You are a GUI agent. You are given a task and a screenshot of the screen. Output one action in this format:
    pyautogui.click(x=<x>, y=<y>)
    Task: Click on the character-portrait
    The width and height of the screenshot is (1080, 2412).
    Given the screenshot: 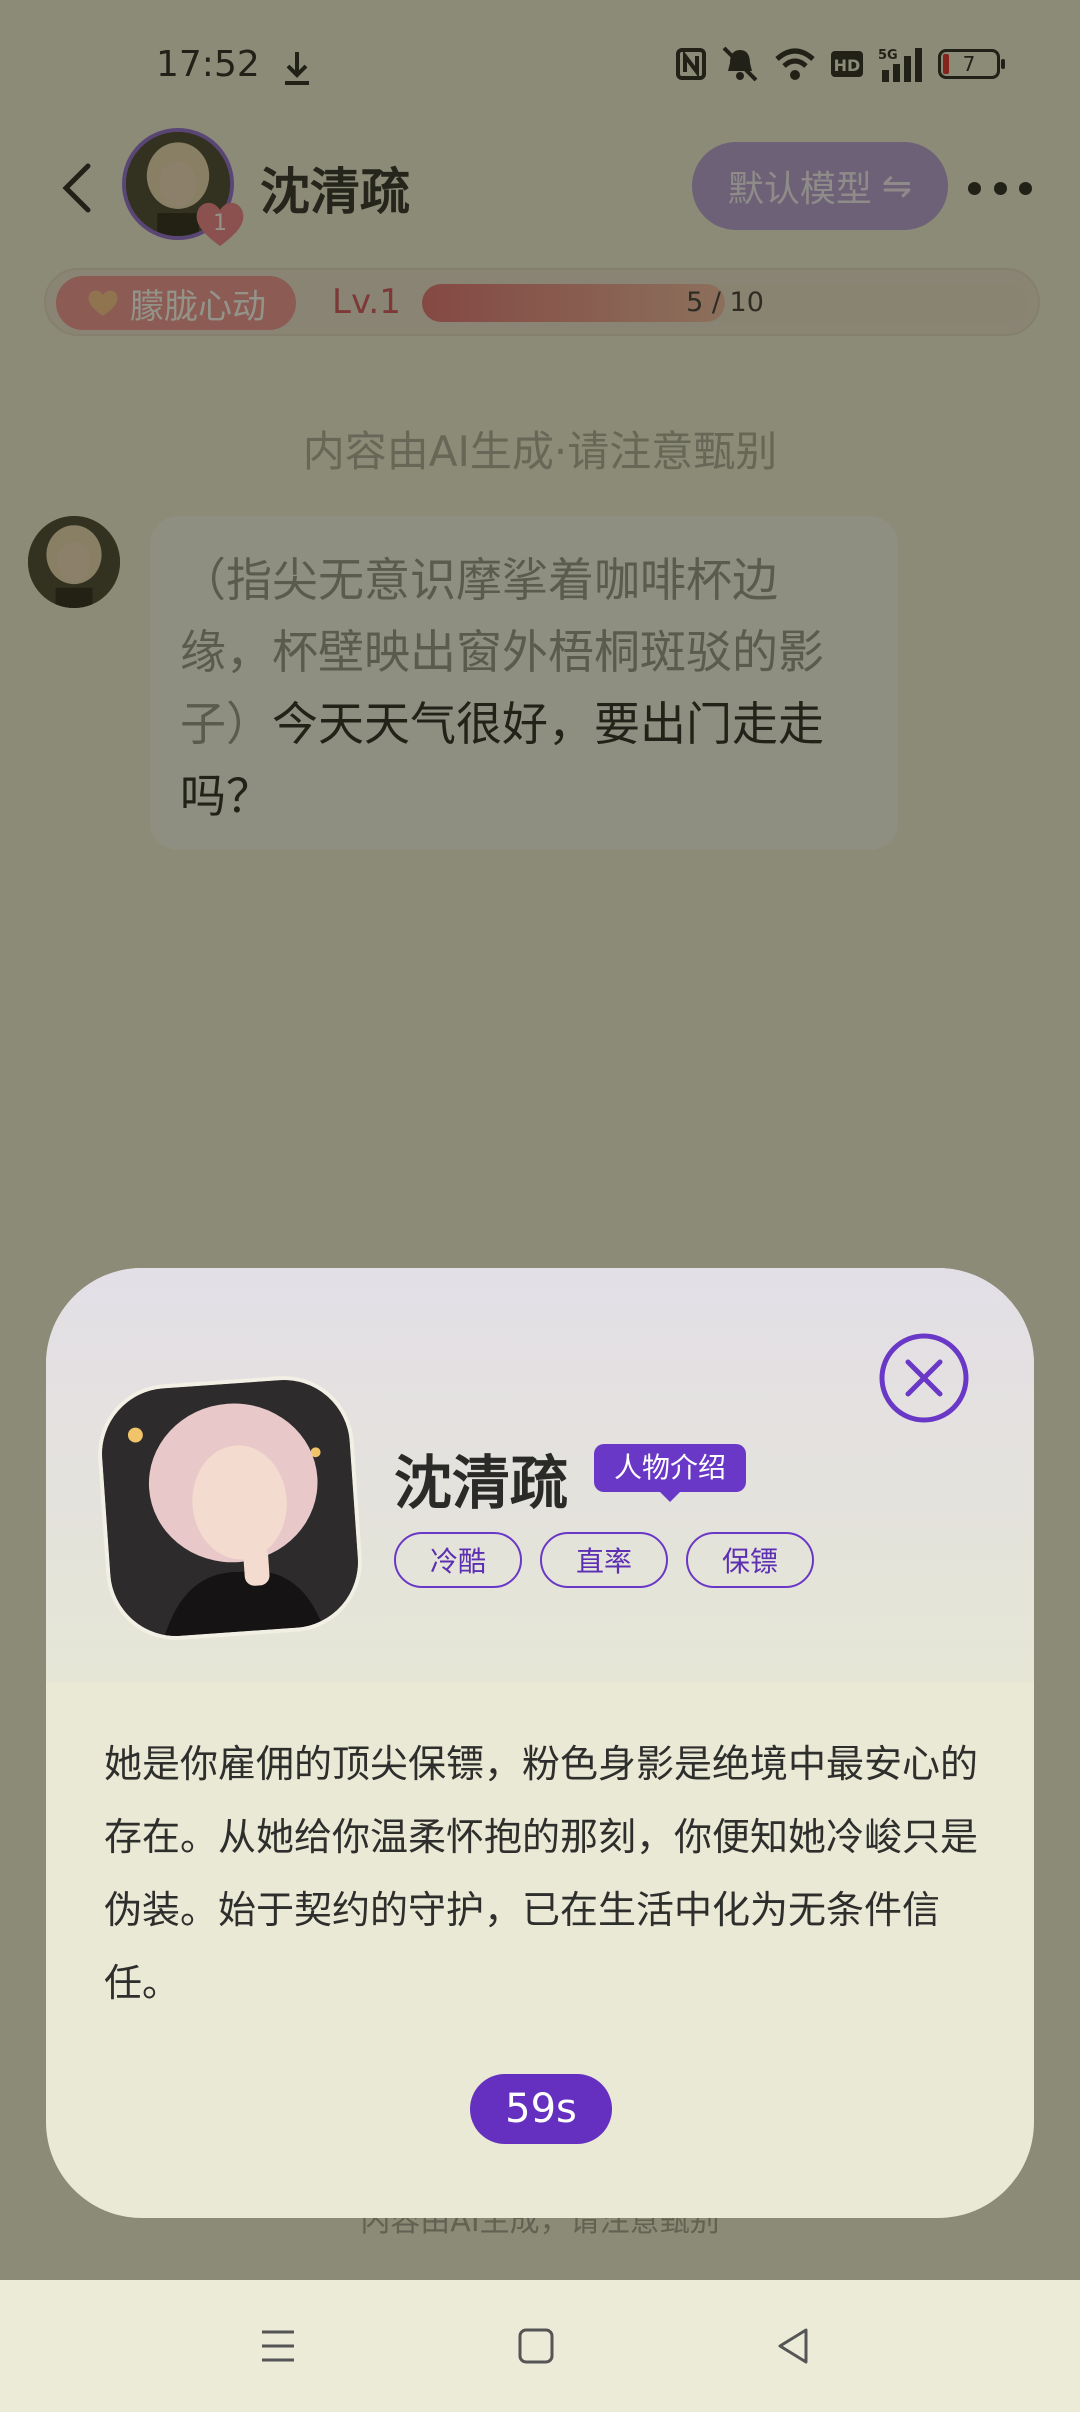 What is the action you would take?
    pyautogui.click(x=230, y=1508)
    